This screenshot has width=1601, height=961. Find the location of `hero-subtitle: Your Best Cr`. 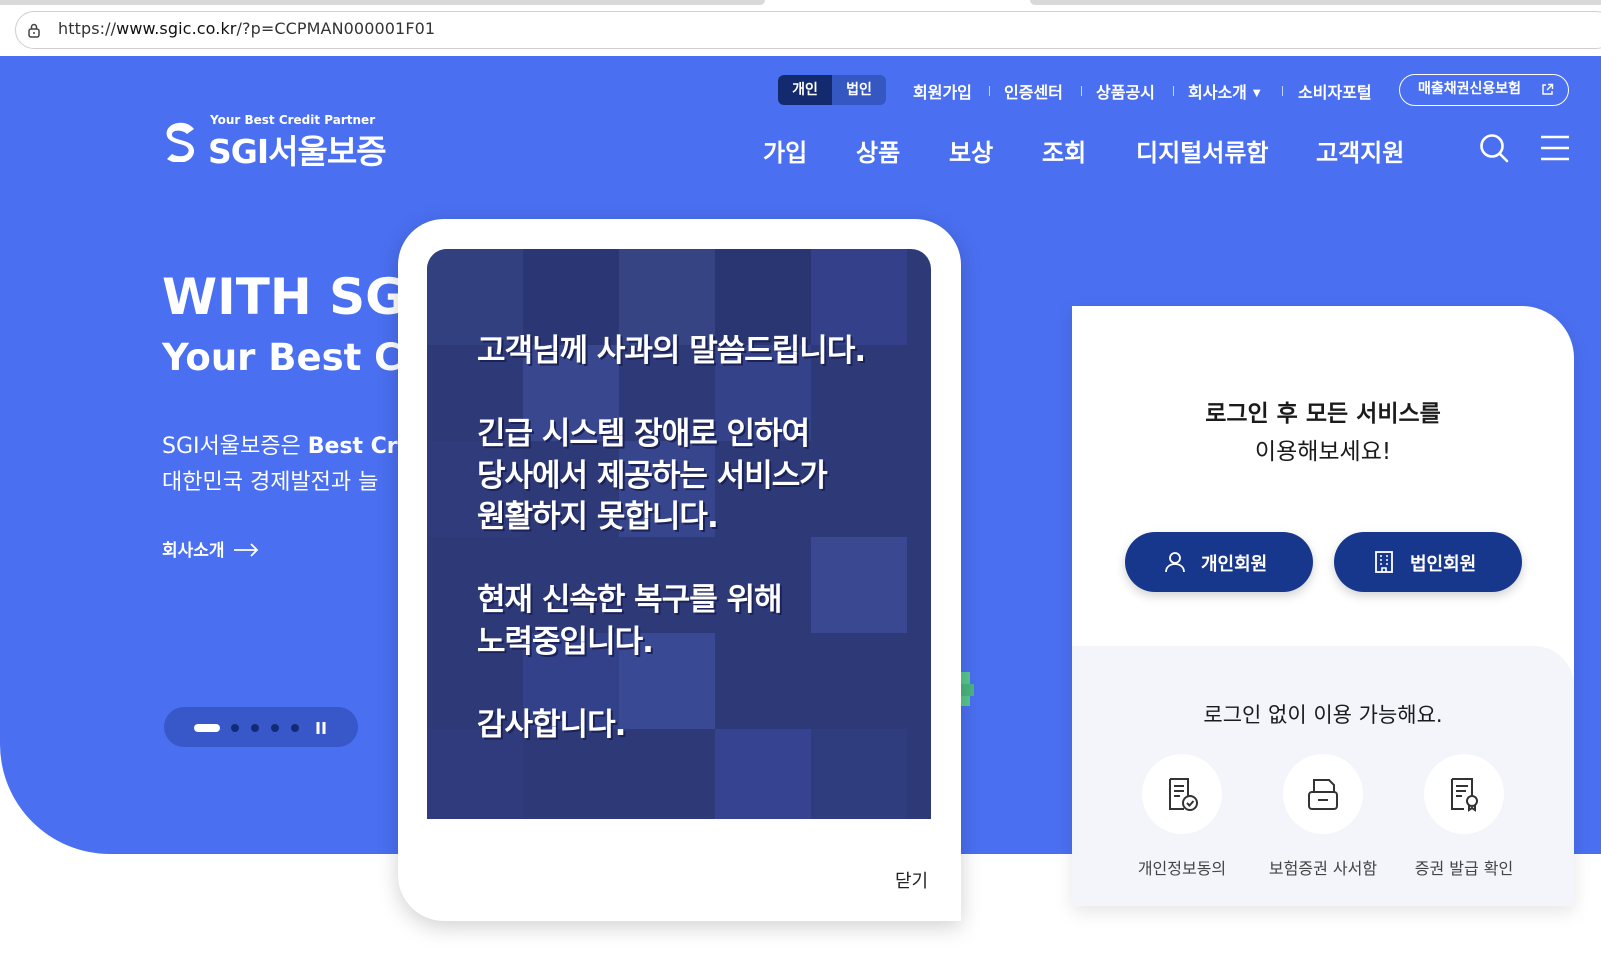

hero-subtitle: Your Best Cr is located at coordinates (291, 357).